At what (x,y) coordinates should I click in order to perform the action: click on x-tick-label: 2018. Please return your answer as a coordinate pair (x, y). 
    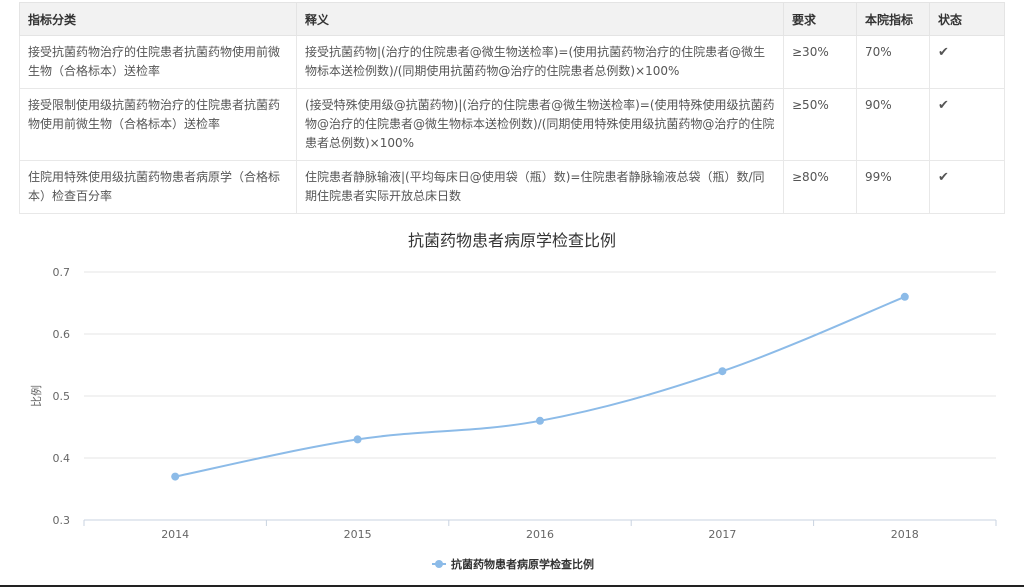
    Looking at the image, I should click on (905, 534).